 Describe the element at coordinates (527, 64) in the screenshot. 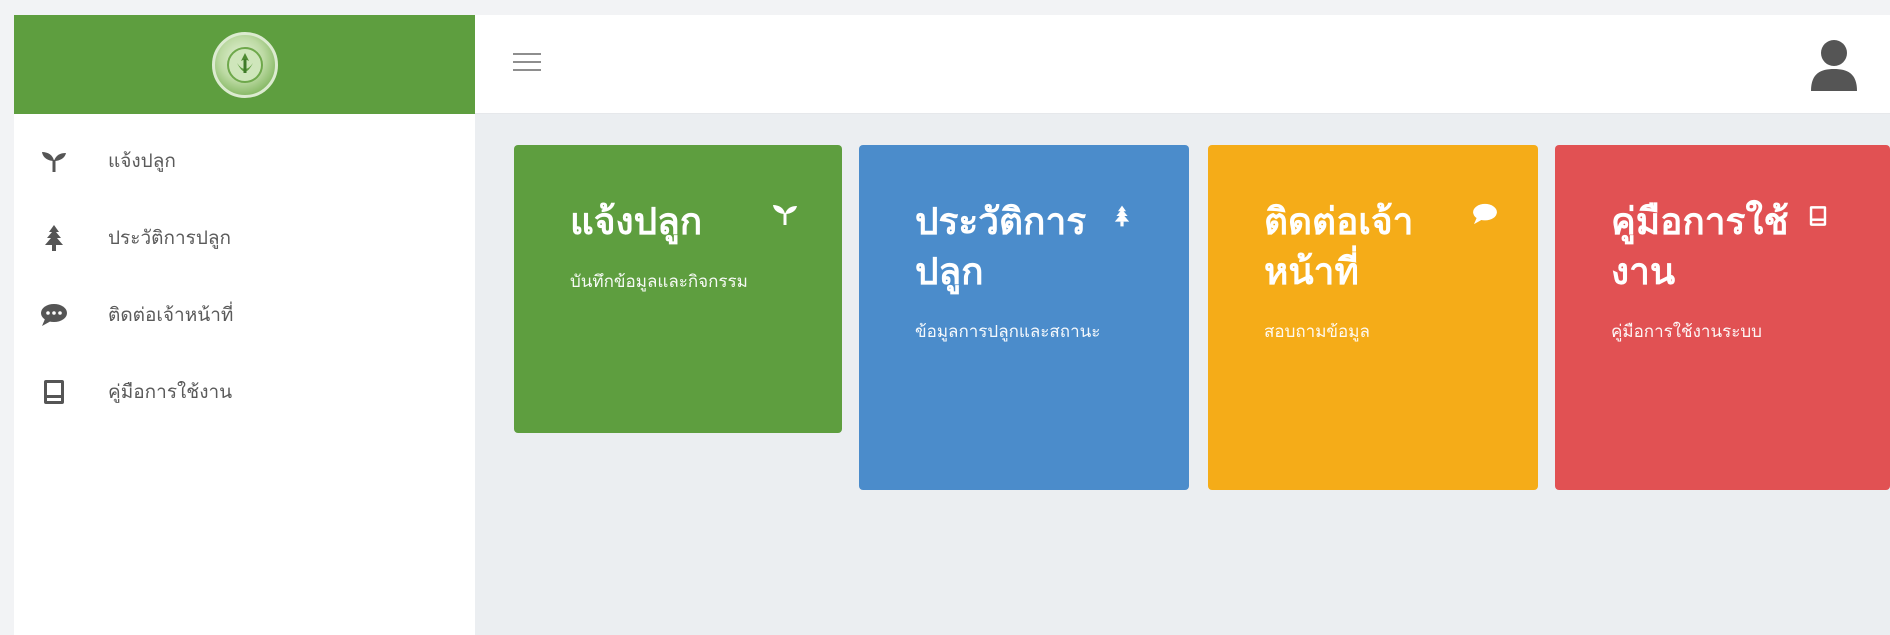

I see `hamburger-icon` at that location.